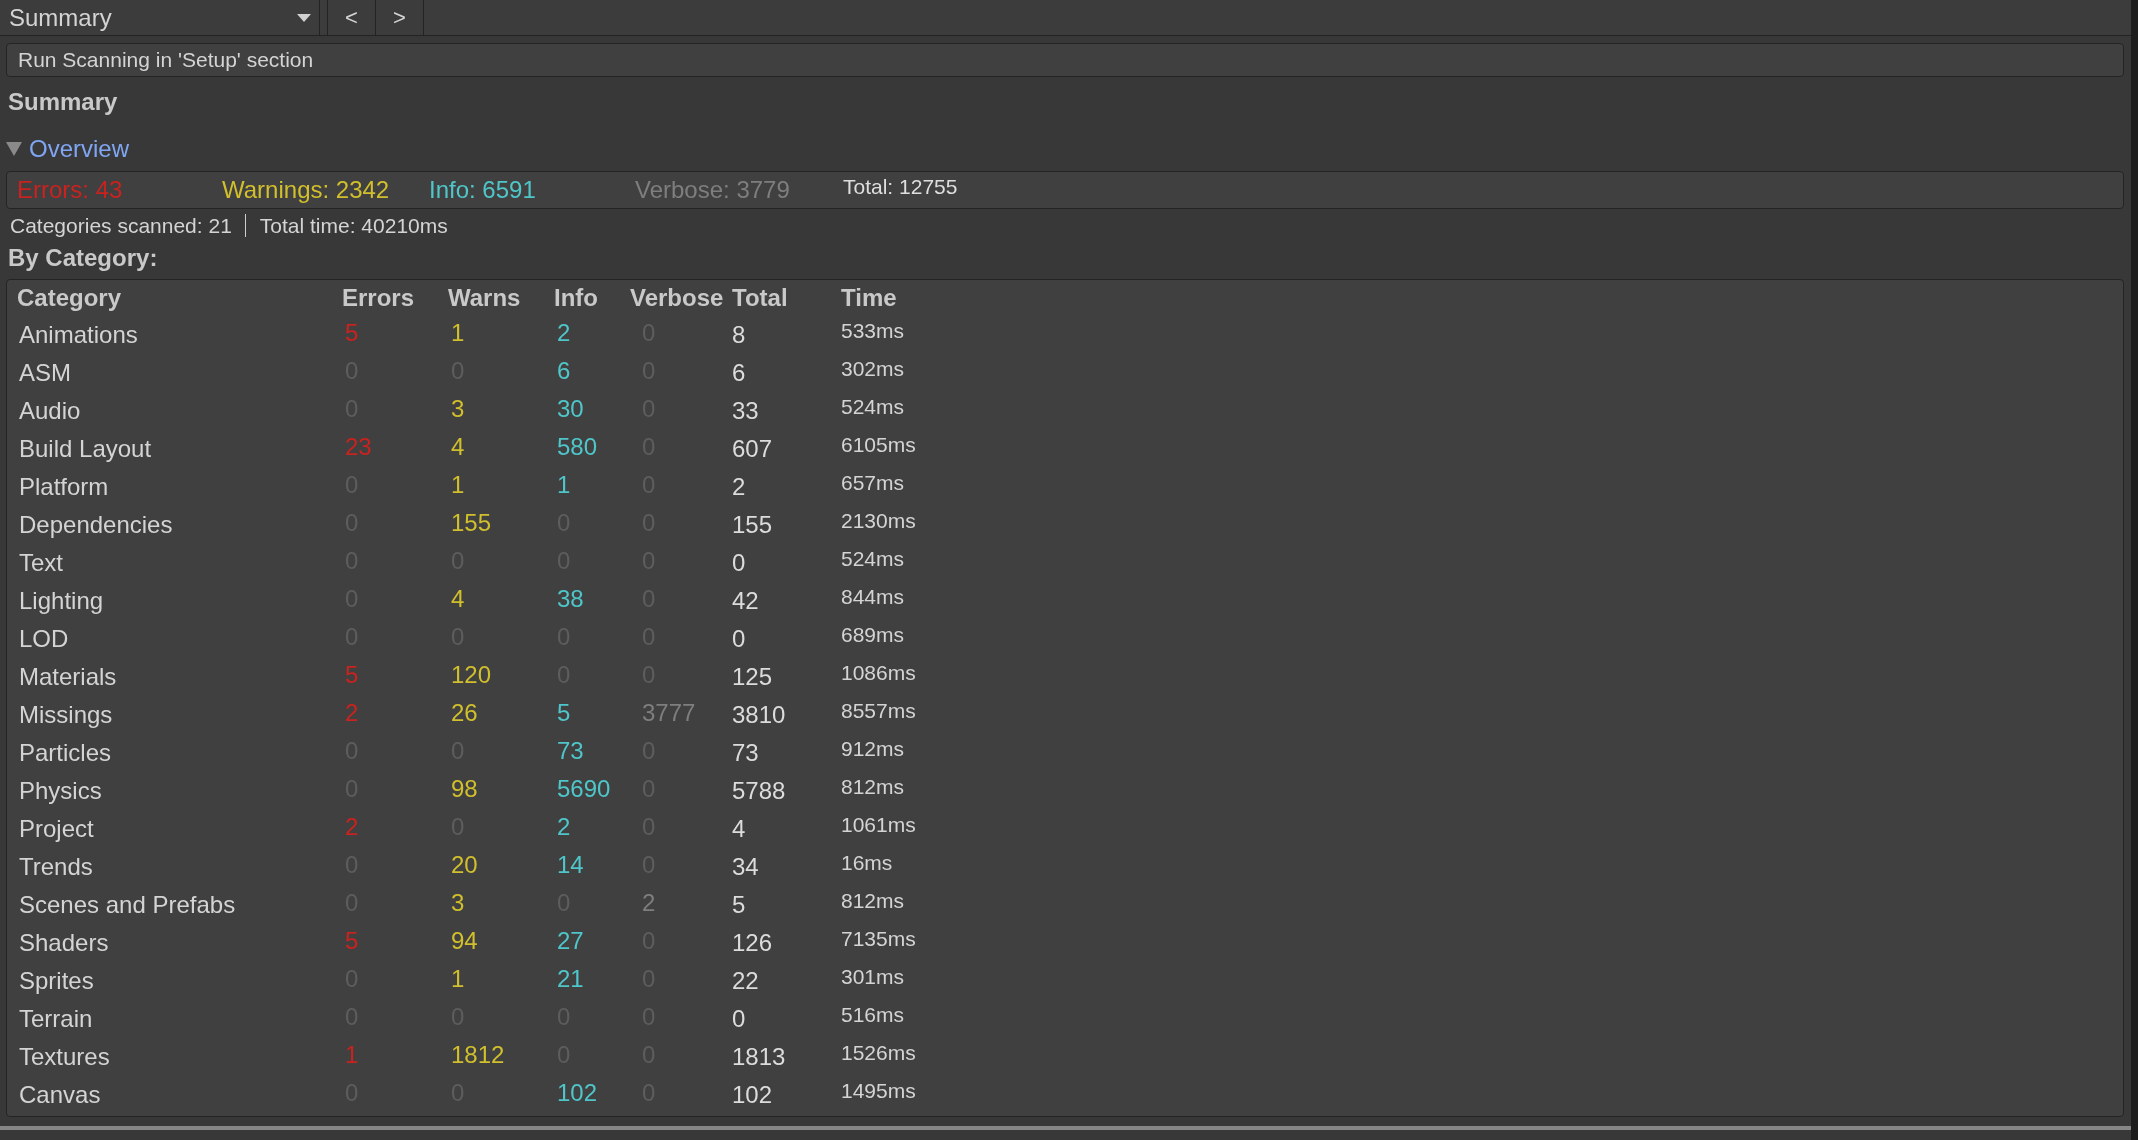 This screenshot has width=2138, height=1140. What do you see at coordinates (739, 829) in the screenshot?
I see `total-count: 4` at bounding box center [739, 829].